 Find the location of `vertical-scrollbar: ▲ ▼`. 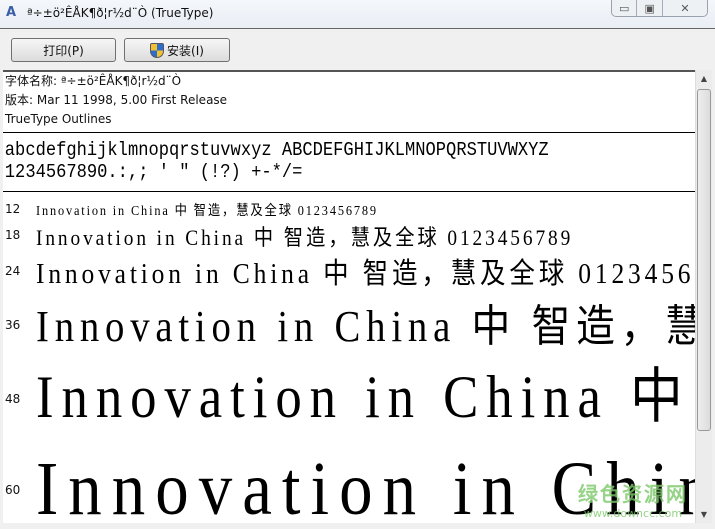

vertical-scrollbar: ▲ ▼ is located at coordinates (703, 296).